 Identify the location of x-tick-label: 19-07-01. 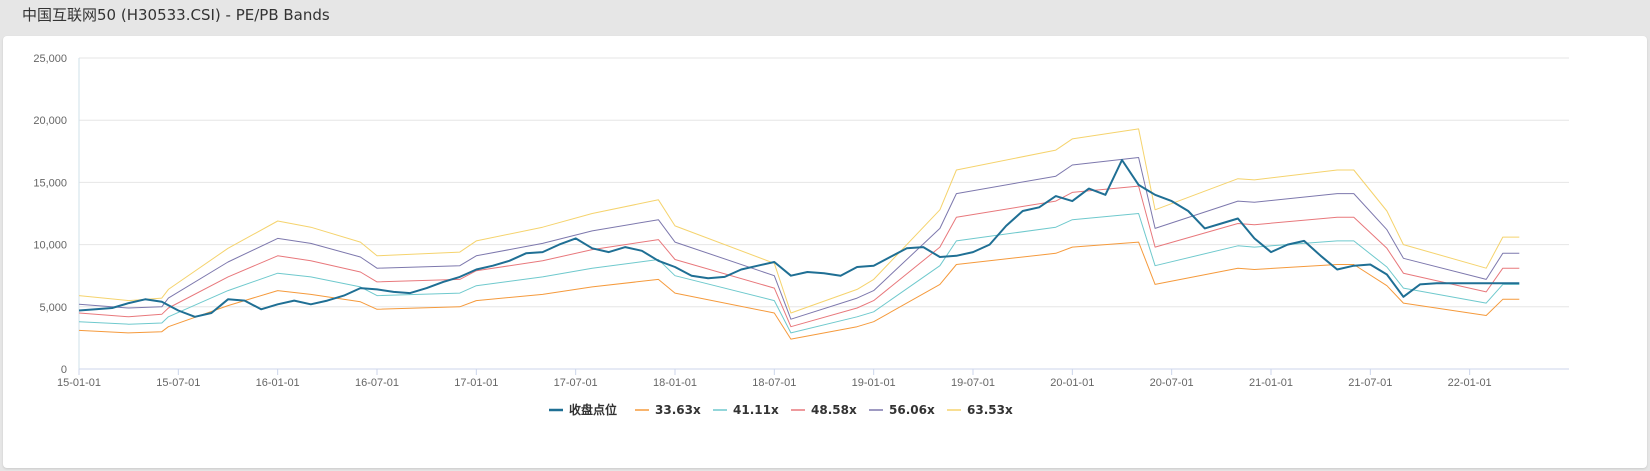
(973, 383).